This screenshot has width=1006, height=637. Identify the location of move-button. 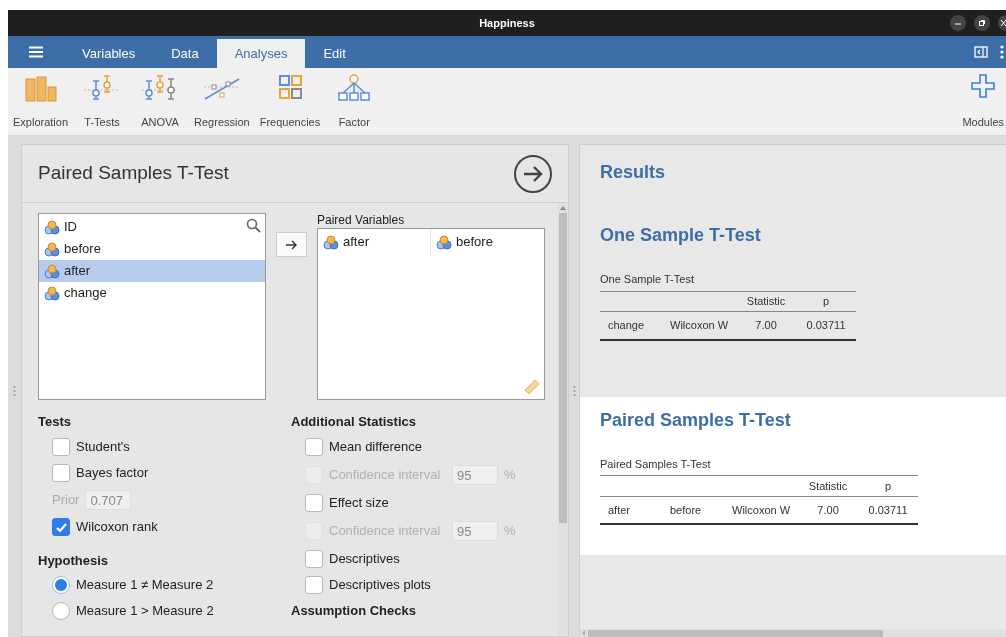
(291, 244).